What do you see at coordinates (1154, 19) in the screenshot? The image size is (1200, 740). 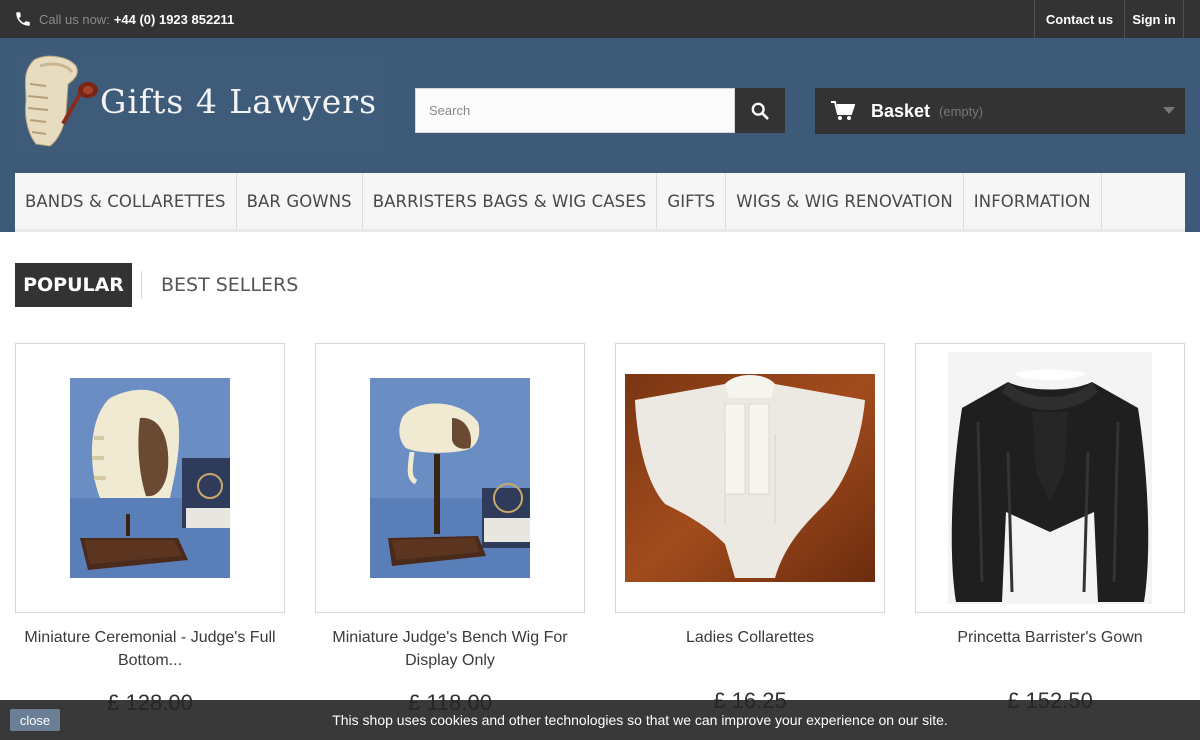 I see `sign-in-link: Sign in` at bounding box center [1154, 19].